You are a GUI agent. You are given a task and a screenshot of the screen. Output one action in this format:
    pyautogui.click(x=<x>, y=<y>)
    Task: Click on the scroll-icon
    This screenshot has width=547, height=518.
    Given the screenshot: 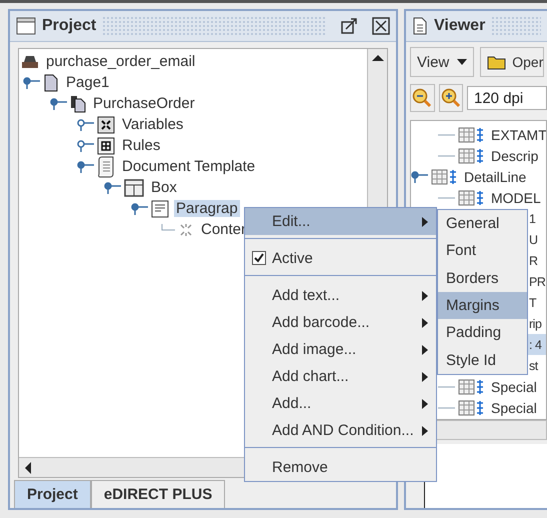 What is the action you would take?
    pyautogui.click(x=106, y=167)
    